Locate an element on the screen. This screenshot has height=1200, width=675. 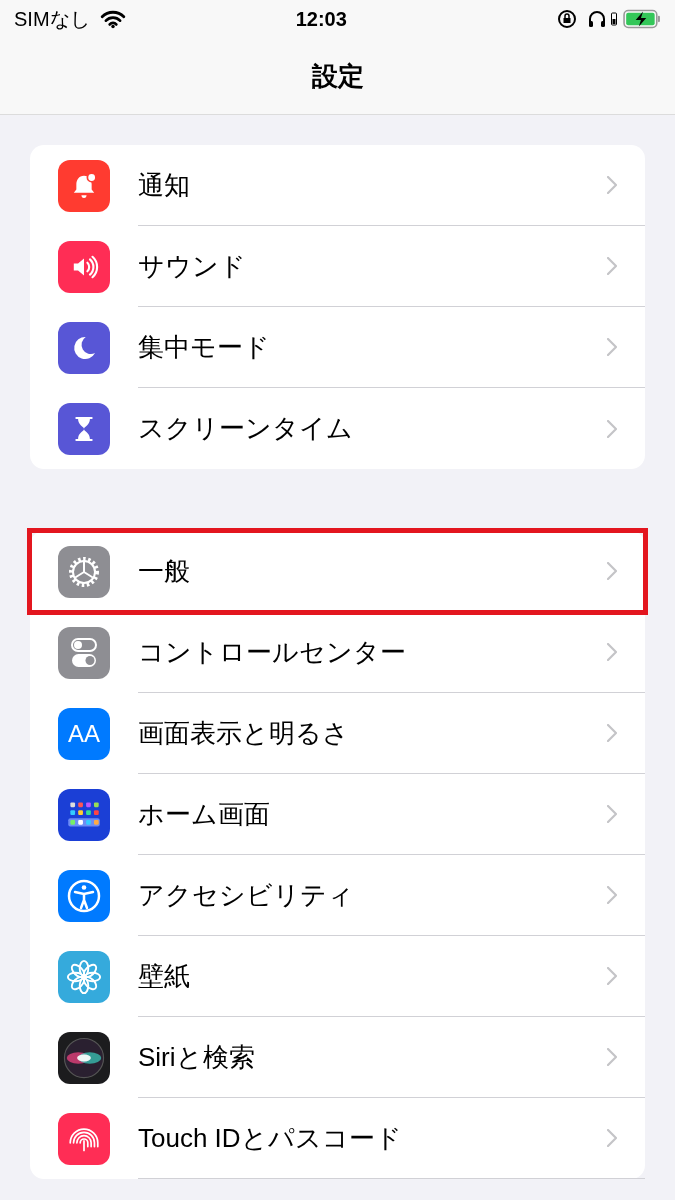
settings-row: 一般 is located at coordinates (337, 571).